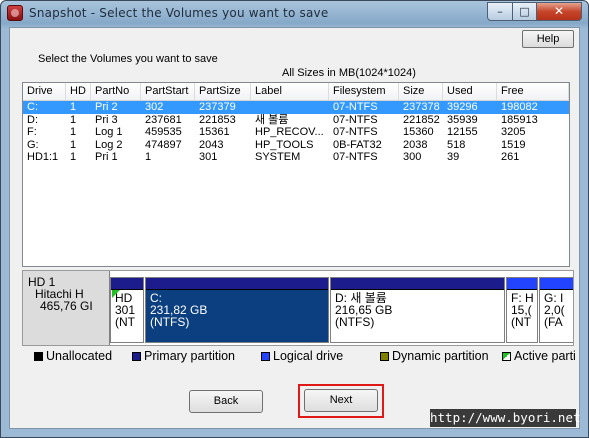 The image size is (589, 438). What do you see at coordinates (355, 322) in the screenshot?
I see `partition-label-line: (NTFS)` at bounding box center [355, 322].